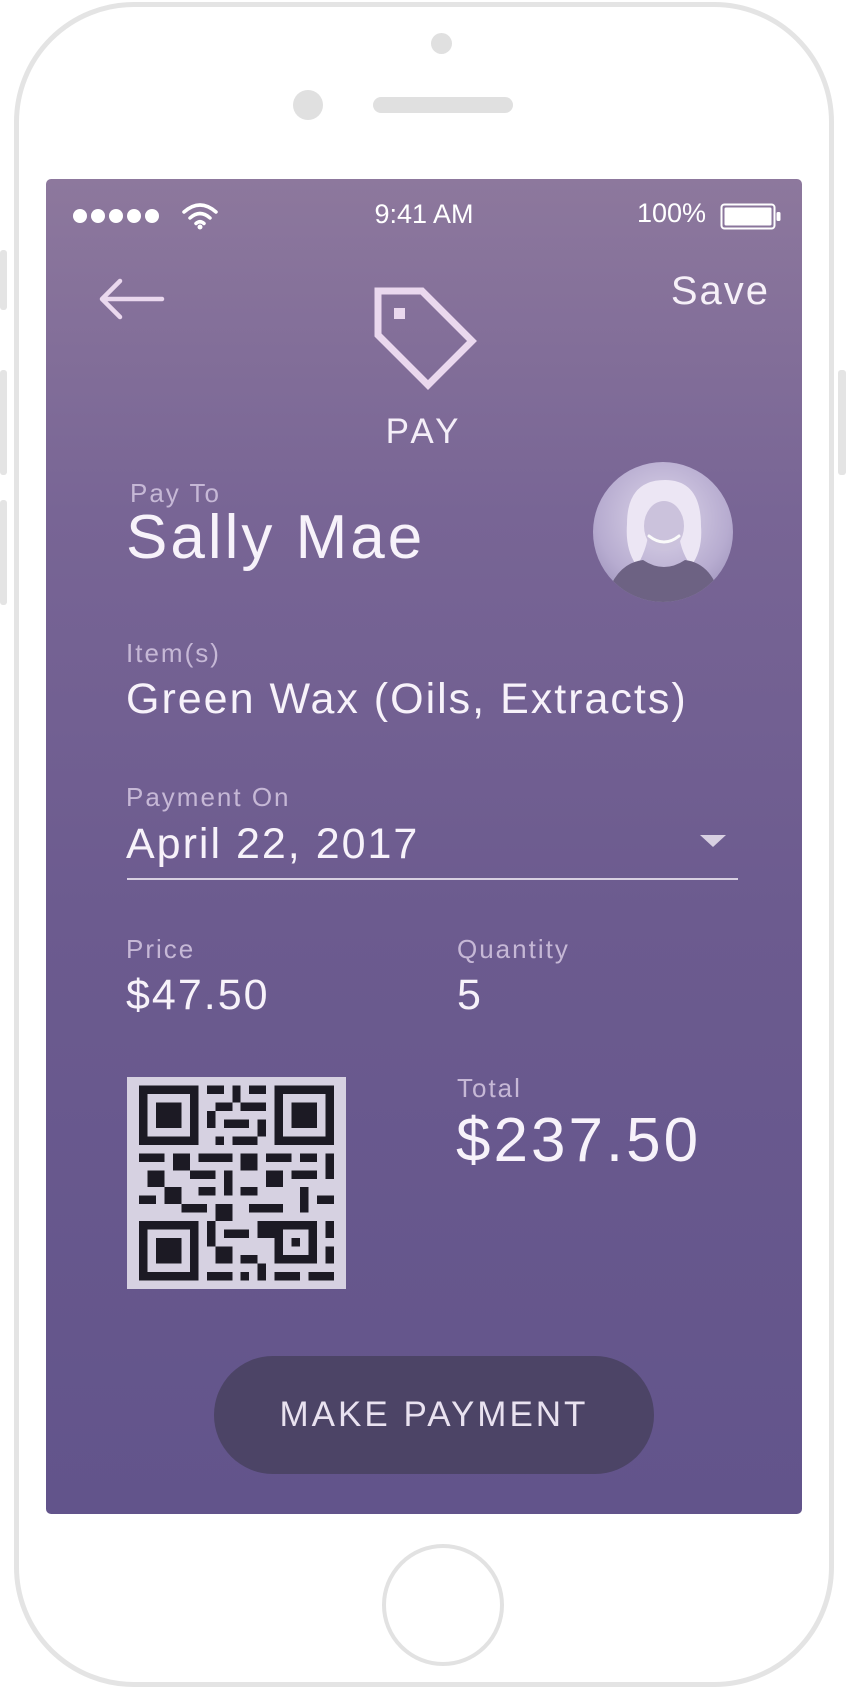  What do you see at coordinates (842, 422) in the screenshot?
I see `power-button` at bounding box center [842, 422].